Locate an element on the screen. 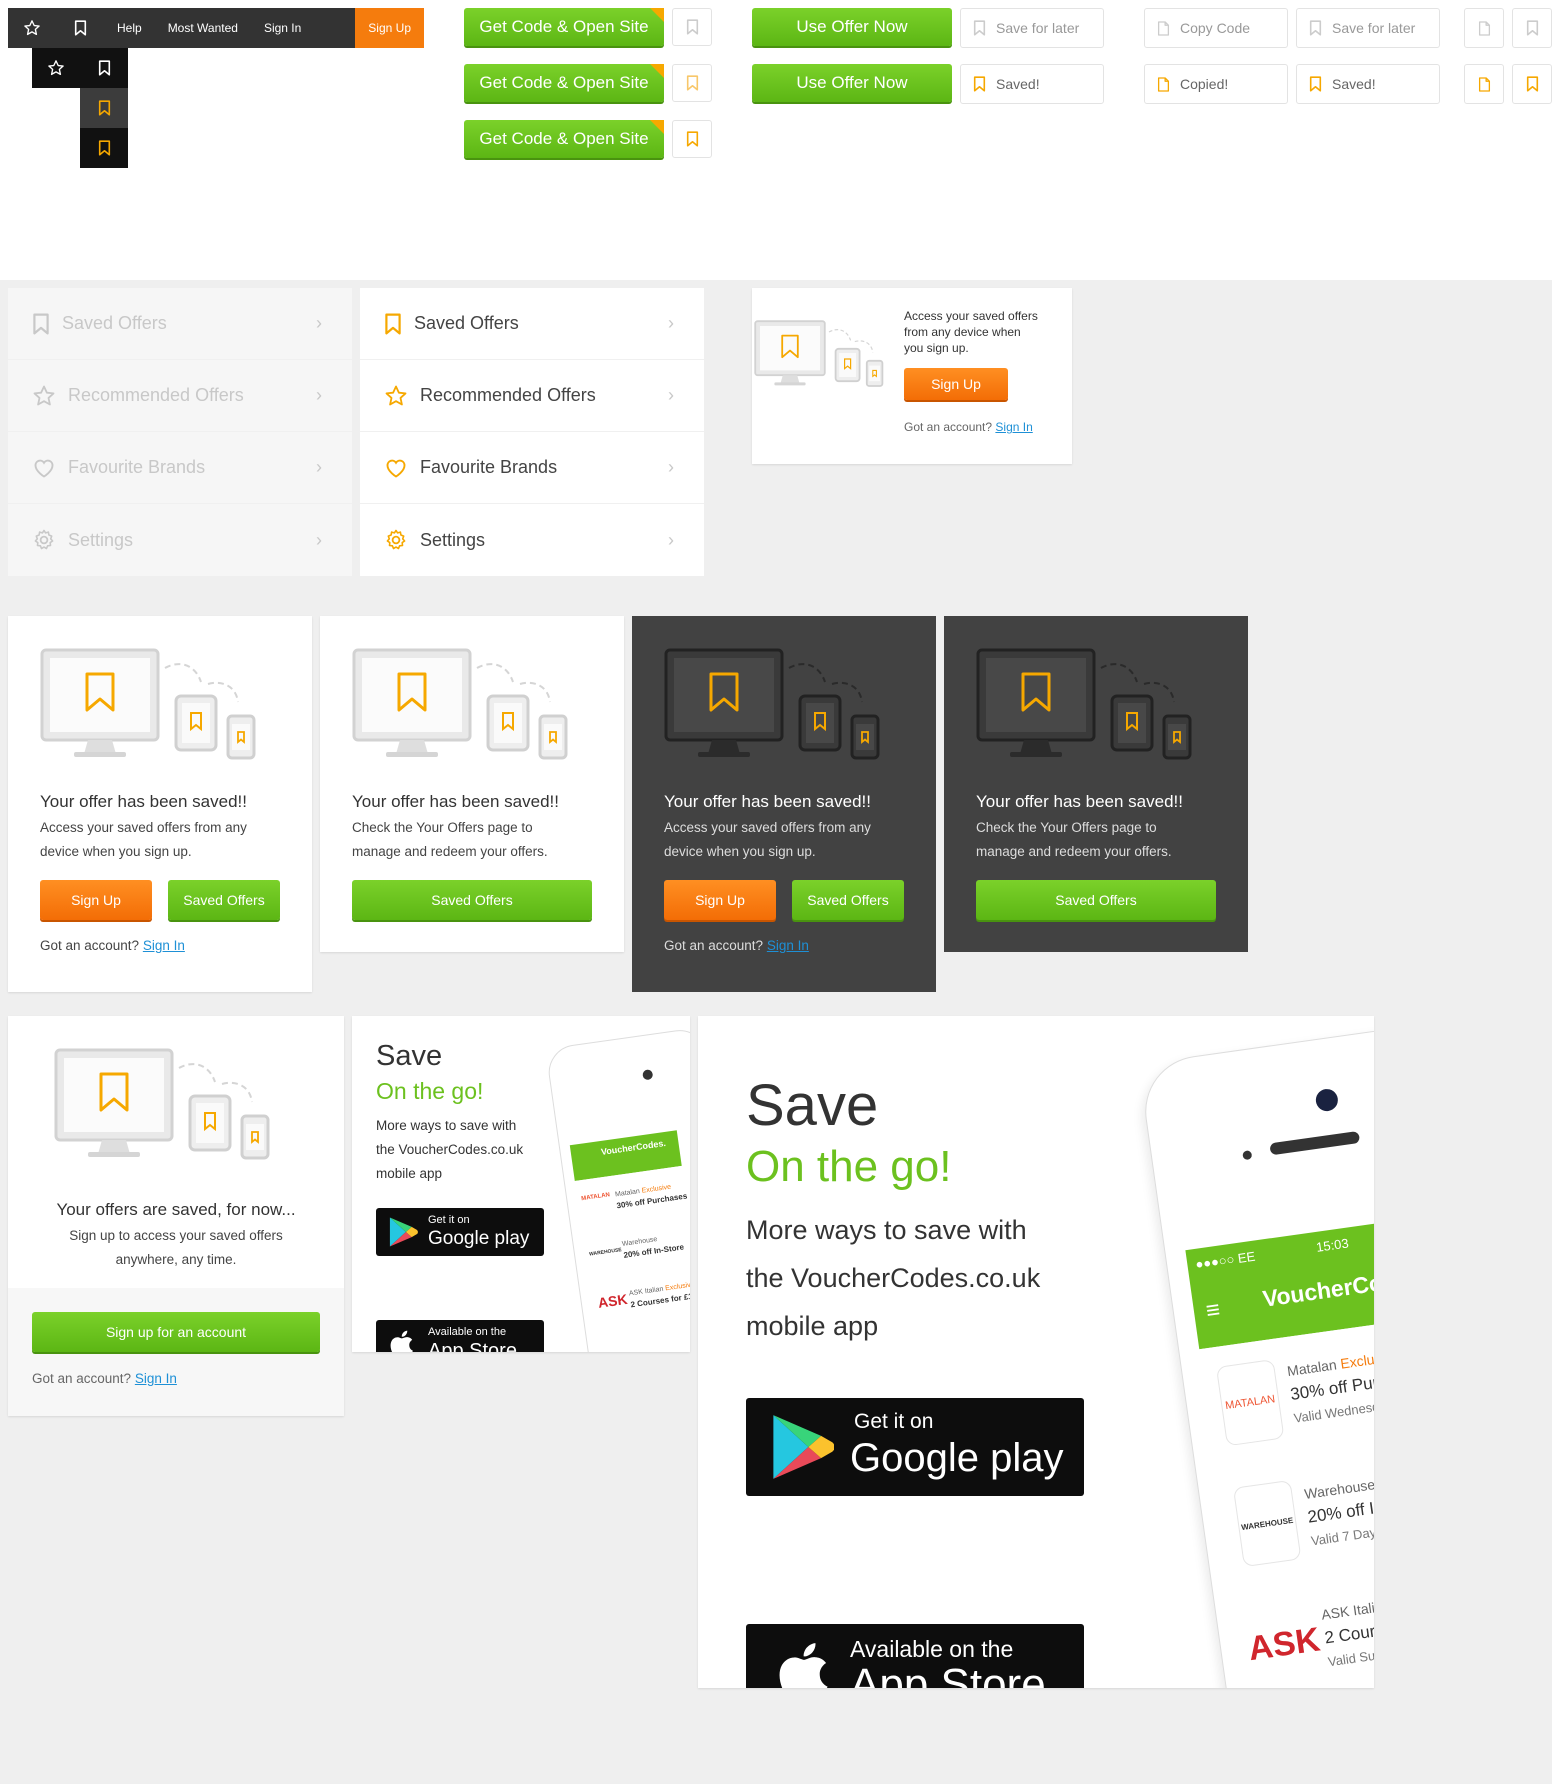  card-description: anywhere, any time. is located at coordinates (176, 1259).